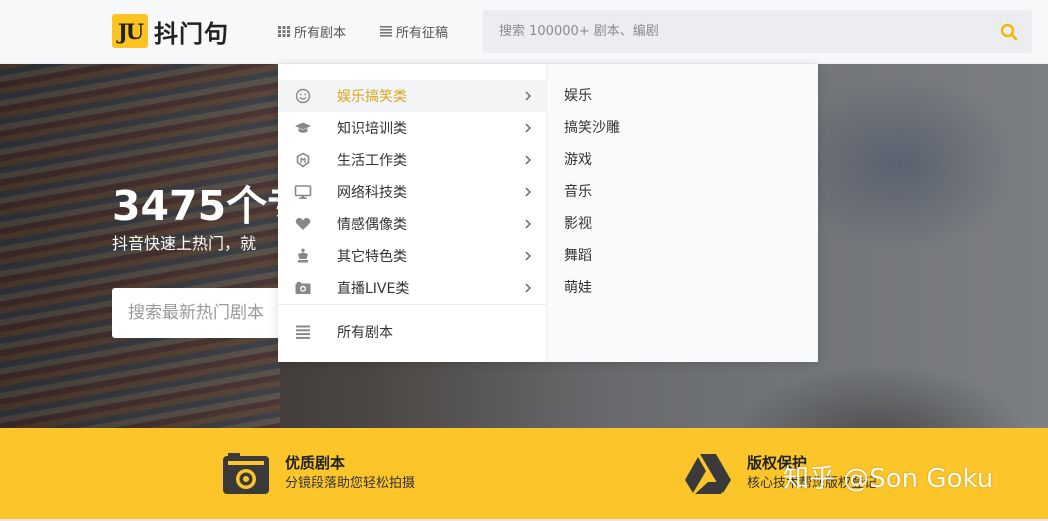 This screenshot has height=521, width=1048. I want to click on category-item-other: 其它特色类, so click(412, 256).